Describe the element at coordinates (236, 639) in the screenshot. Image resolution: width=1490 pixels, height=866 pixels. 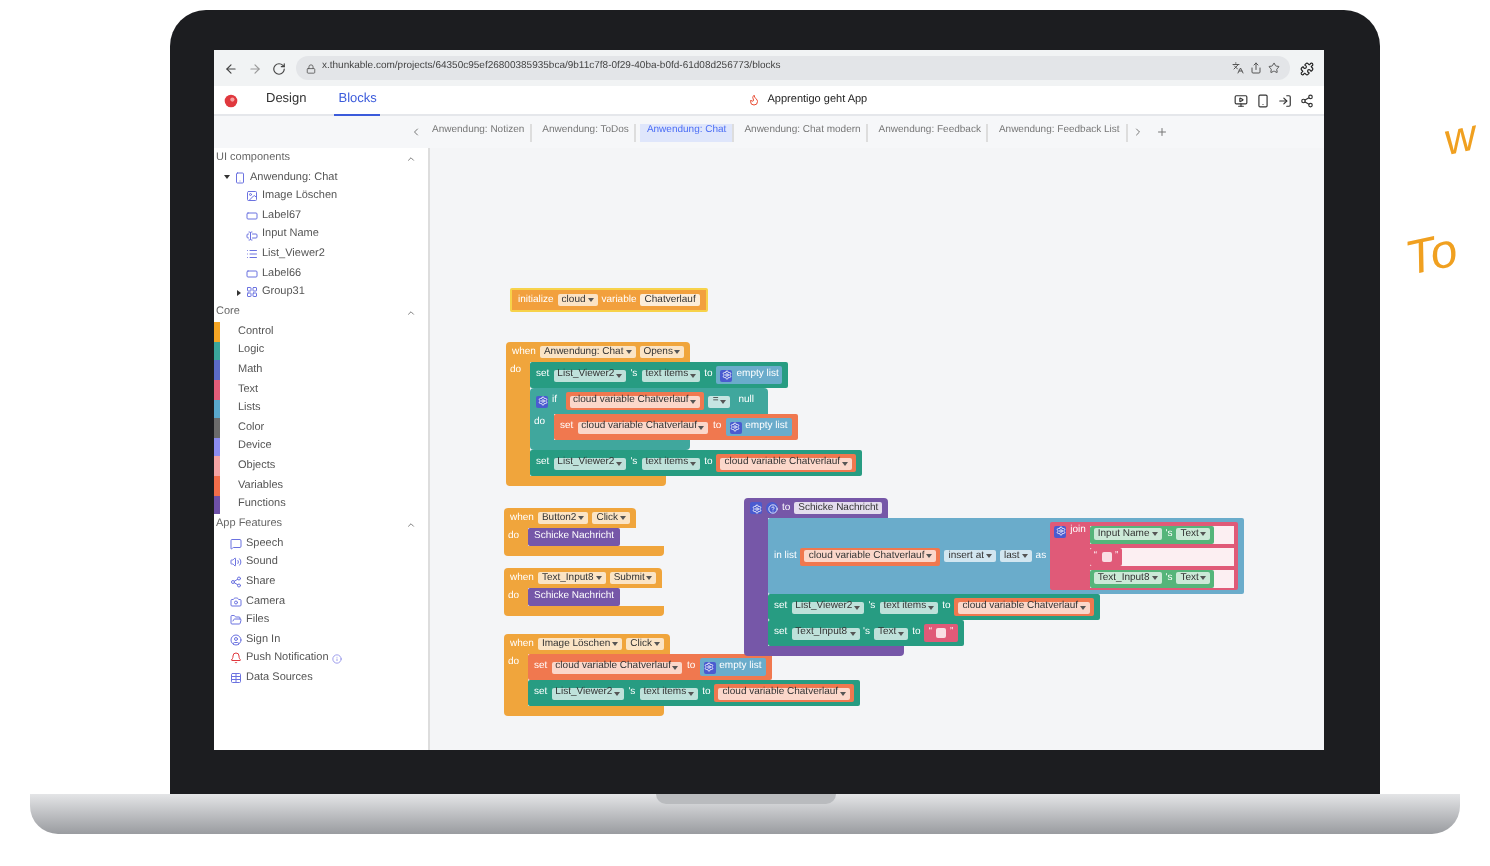
I see `user-icon` at that location.